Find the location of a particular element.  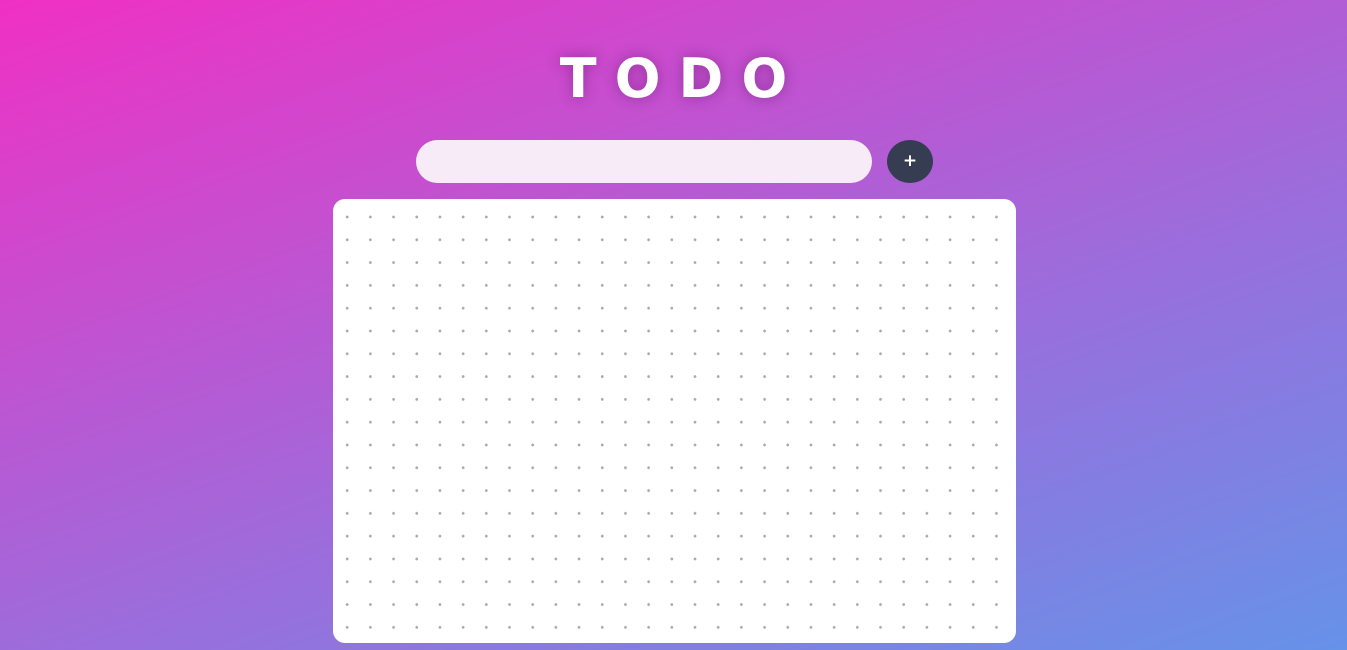

app-title: TODO is located at coordinates (682, 78).